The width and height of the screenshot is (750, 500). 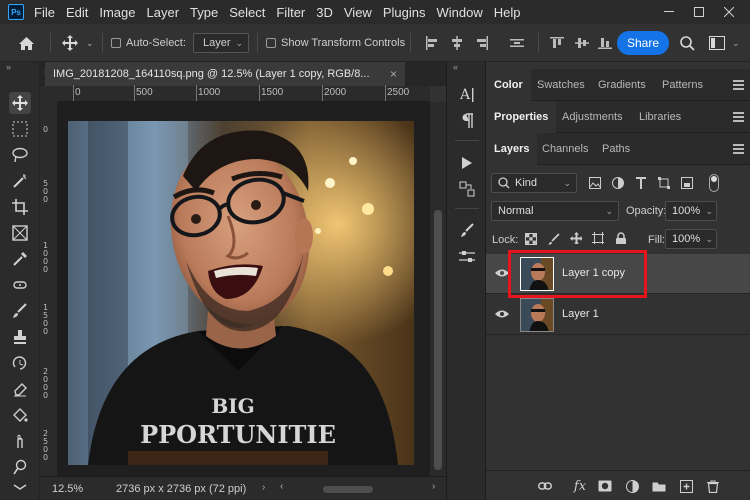 I want to click on minimize-icon, so click(x=669, y=12).